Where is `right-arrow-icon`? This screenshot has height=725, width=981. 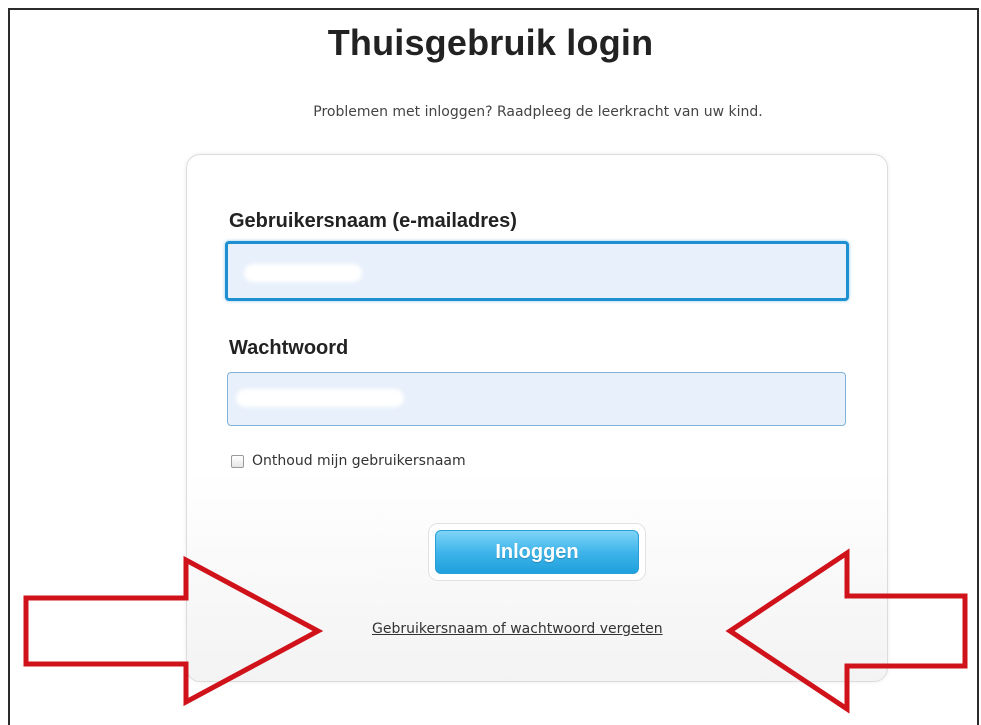 right-arrow-icon is located at coordinates (846, 631).